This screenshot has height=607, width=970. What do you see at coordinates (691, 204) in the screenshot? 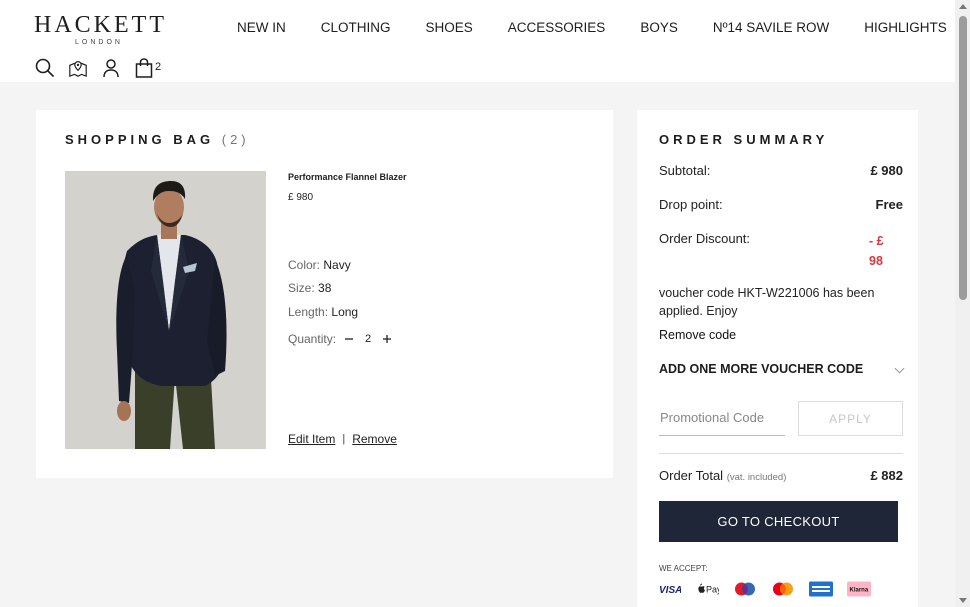
I see `drop-point-label: Drop point:` at bounding box center [691, 204].